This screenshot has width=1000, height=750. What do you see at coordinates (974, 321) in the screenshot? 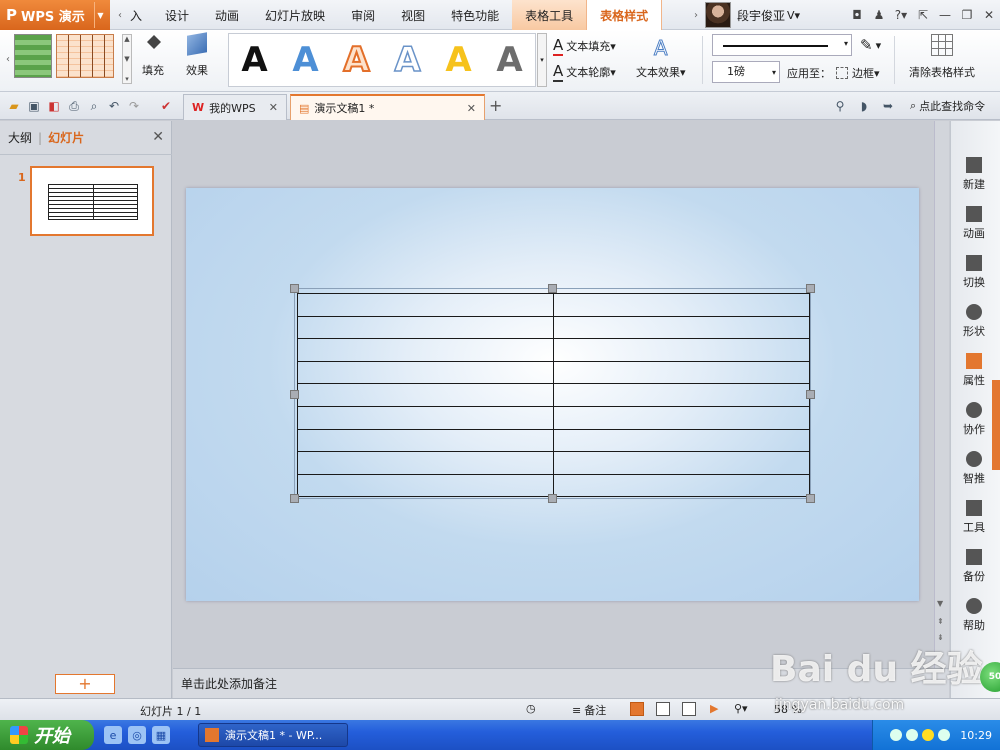
I see `task-shape: 形状` at bounding box center [974, 321].